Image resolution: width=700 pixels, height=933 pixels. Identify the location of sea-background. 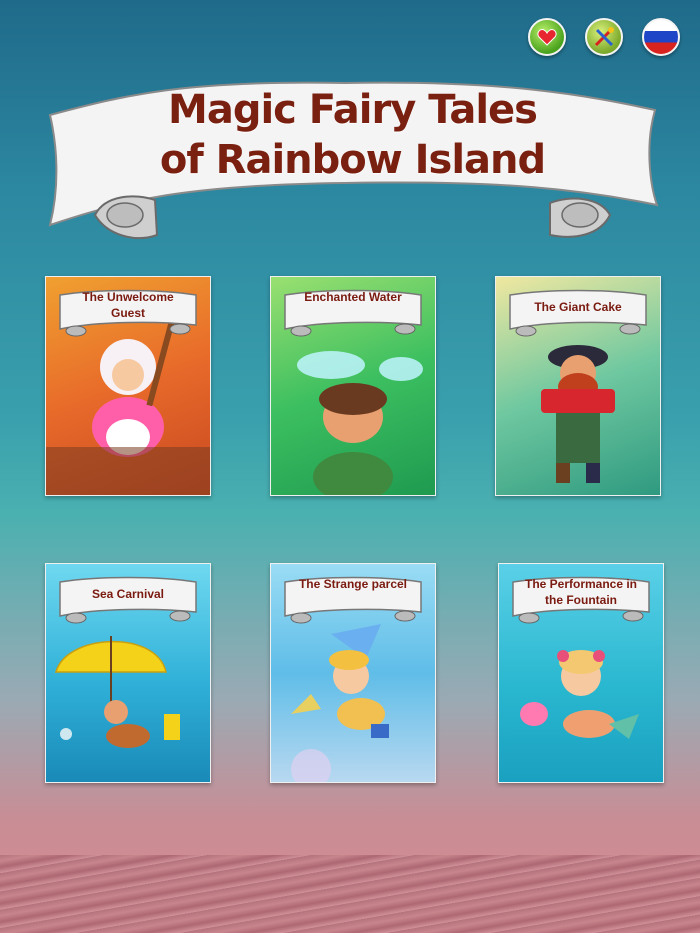
(350, 894).